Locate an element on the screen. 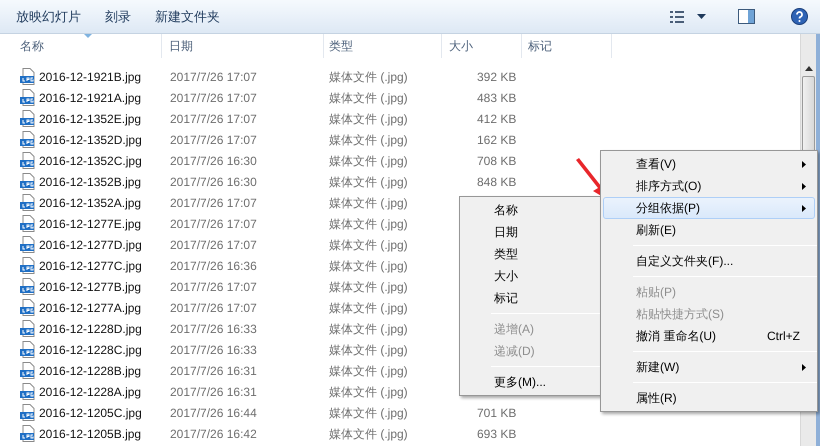 The image size is (820, 446). menu-item: 名称 is located at coordinates (531, 210).